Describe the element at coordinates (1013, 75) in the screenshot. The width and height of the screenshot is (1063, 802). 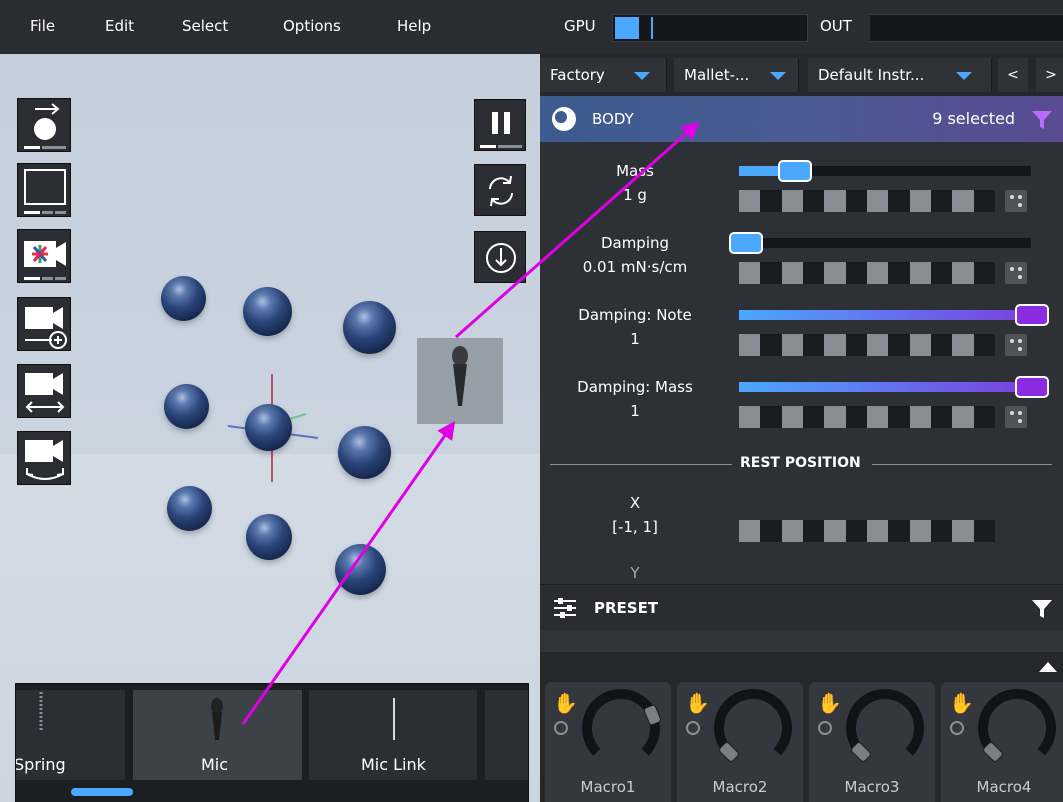
I see `prev-instrument-button: <` at that location.